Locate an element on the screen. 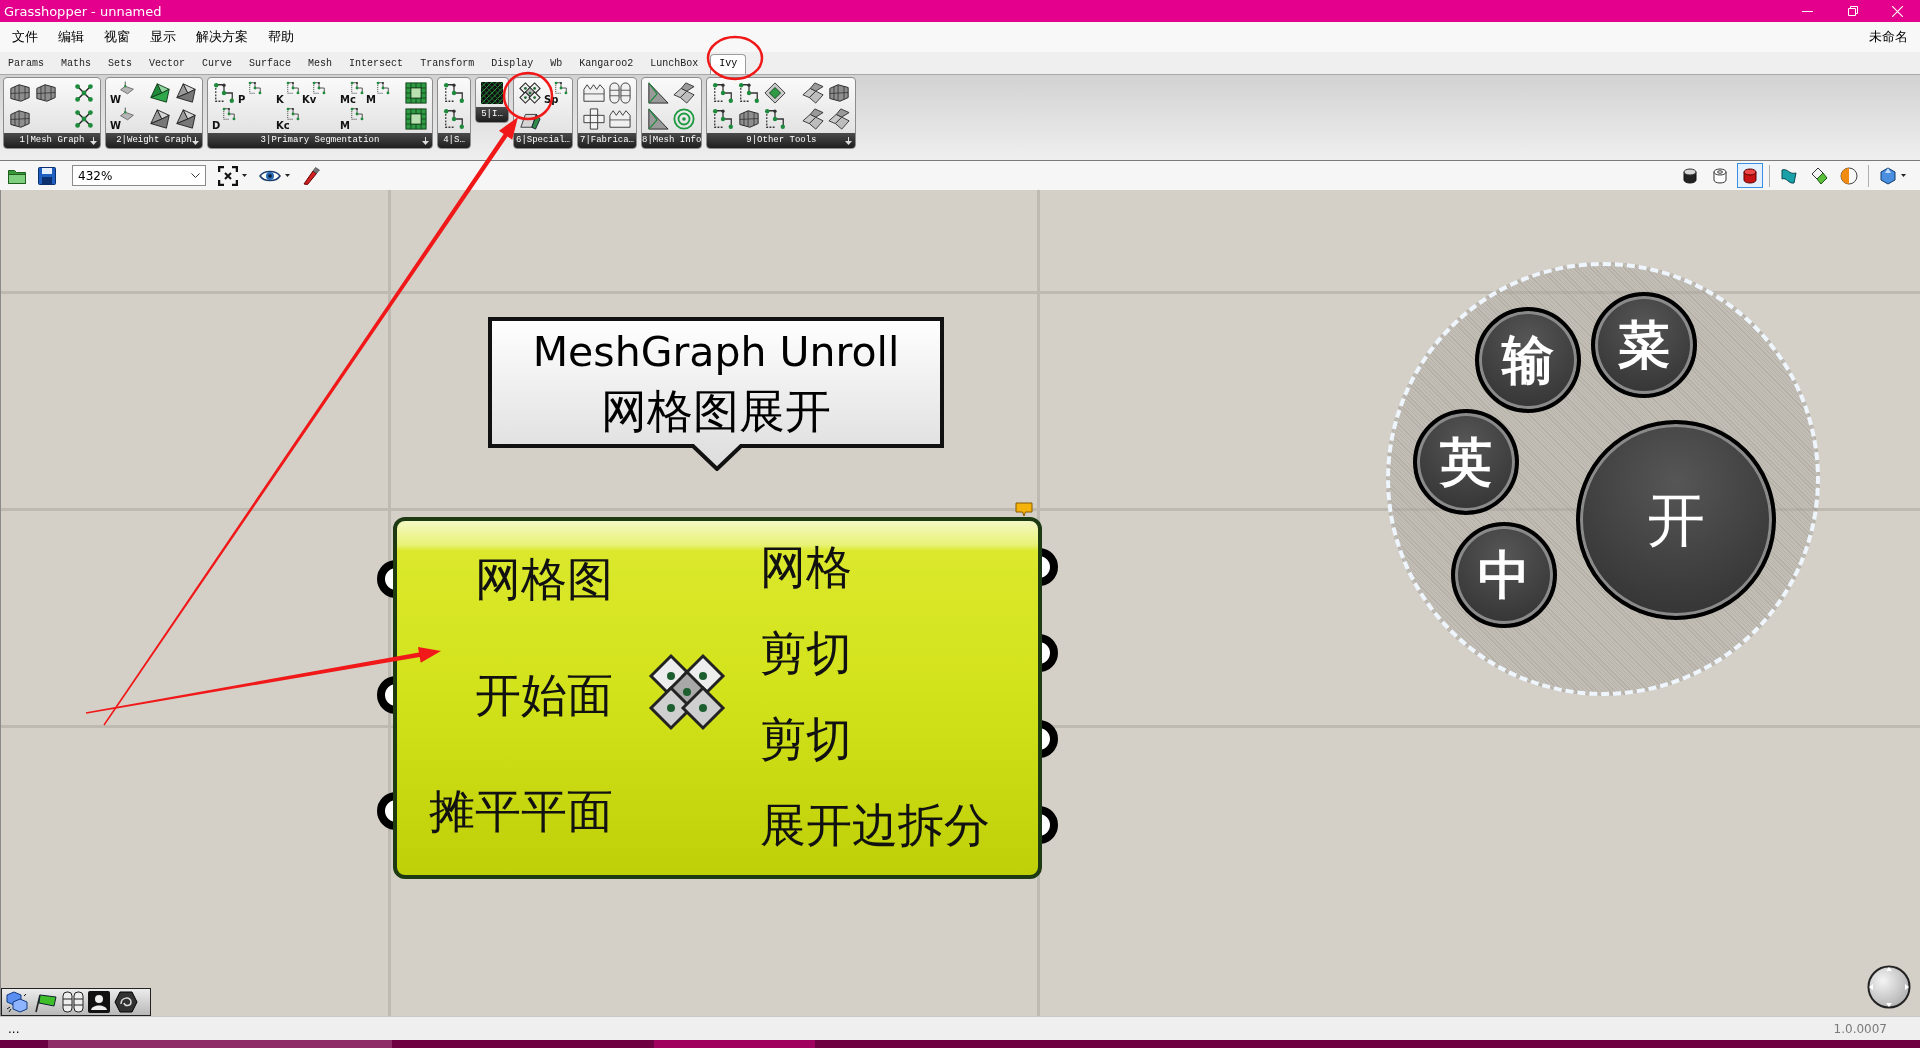 The image size is (1920, 1048). tool-button: K is located at coordinates (288, 93).